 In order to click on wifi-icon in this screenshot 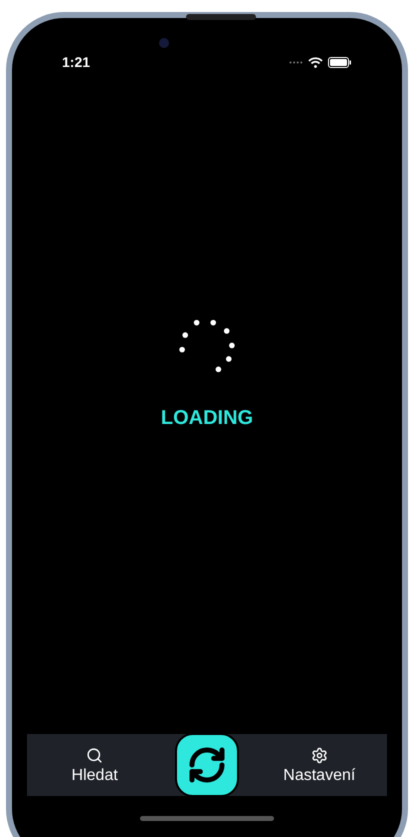, I will do `click(315, 62)`.